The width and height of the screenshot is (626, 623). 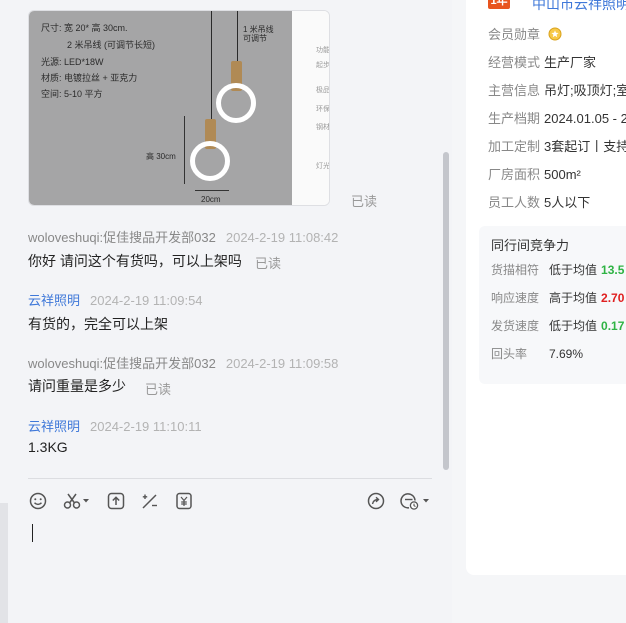 I want to click on competition-label: 回头率, so click(x=509, y=354).